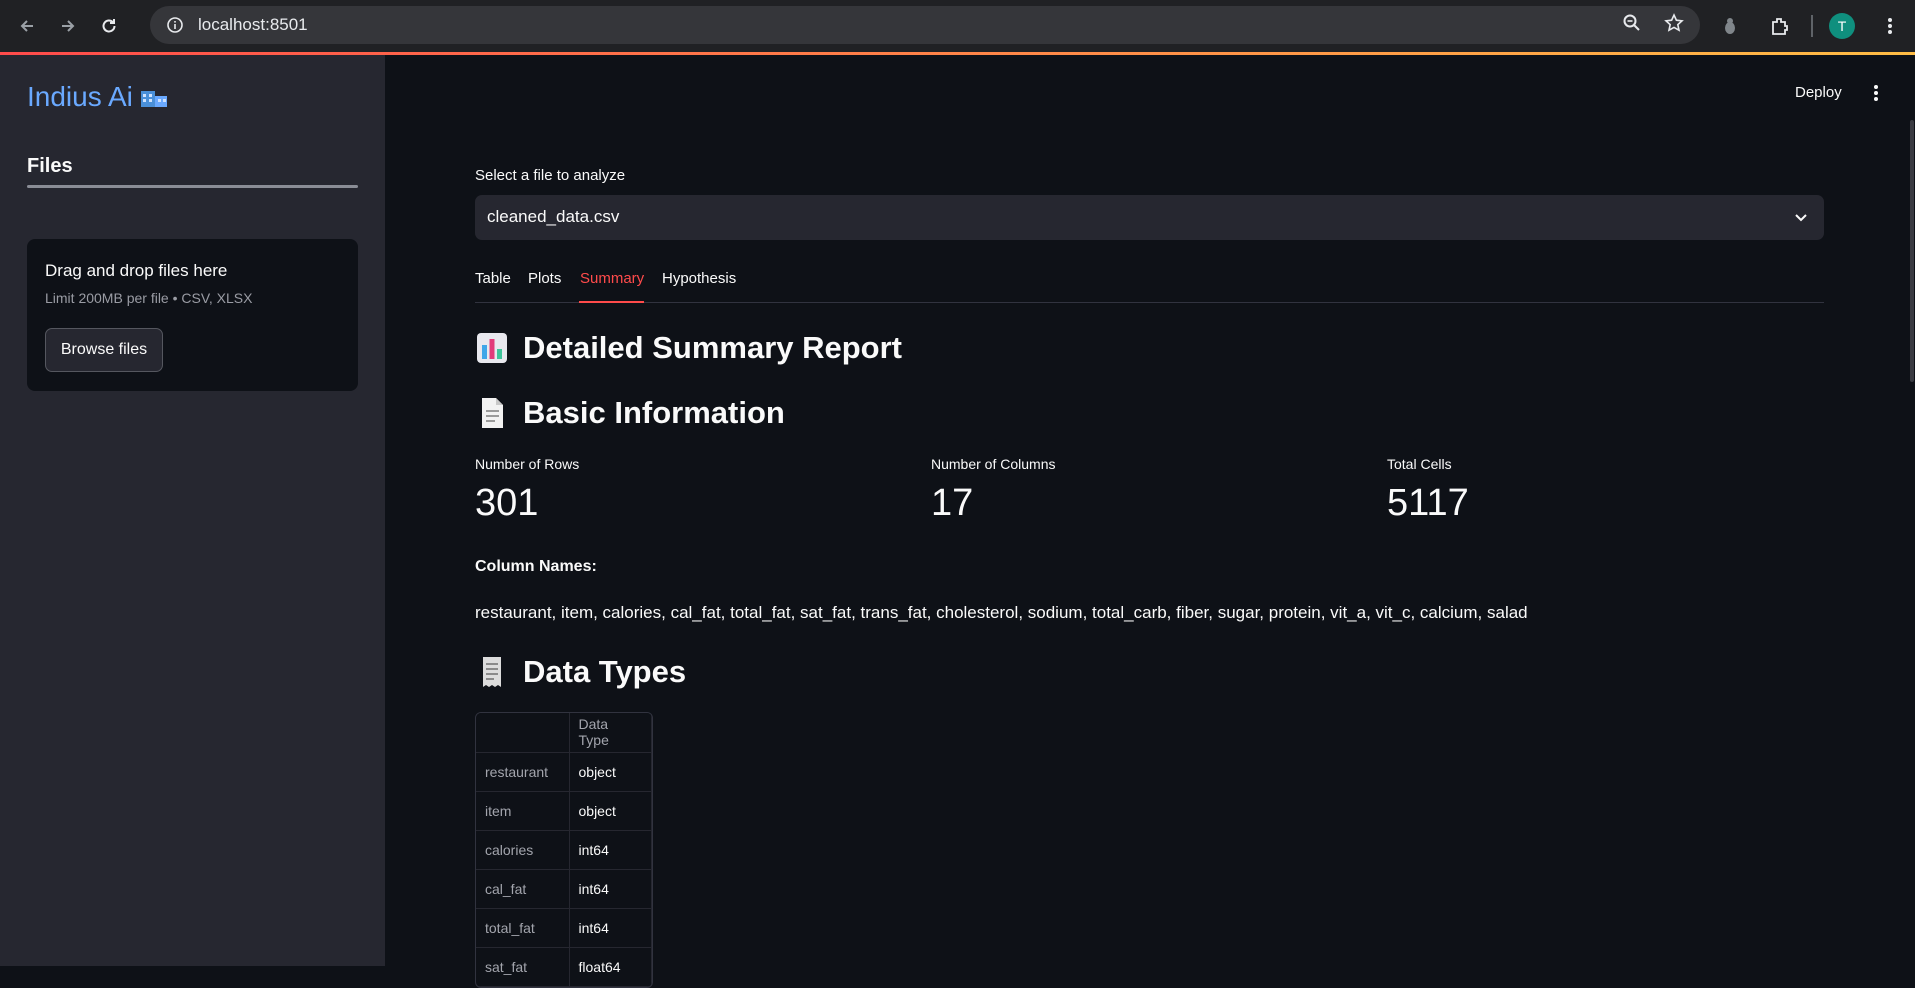 The width and height of the screenshot is (1915, 988). What do you see at coordinates (1842, 26) in the screenshot?
I see `profile-avatar: T` at bounding box center [1842, 26].